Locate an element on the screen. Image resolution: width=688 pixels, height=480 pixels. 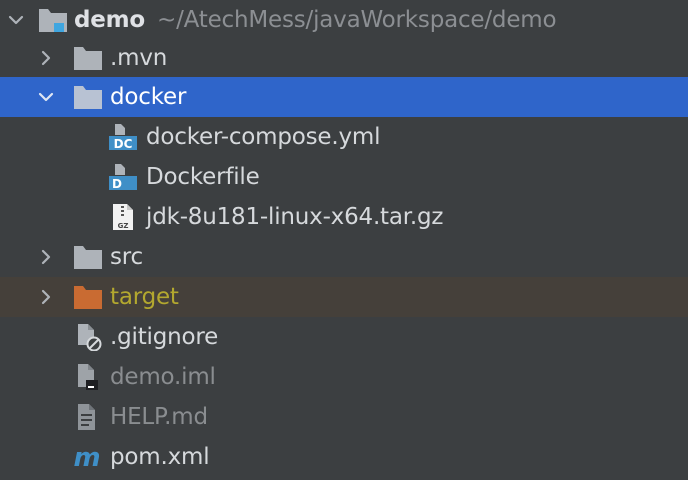
tree-item-target: target is located at coordinates (344, 297).